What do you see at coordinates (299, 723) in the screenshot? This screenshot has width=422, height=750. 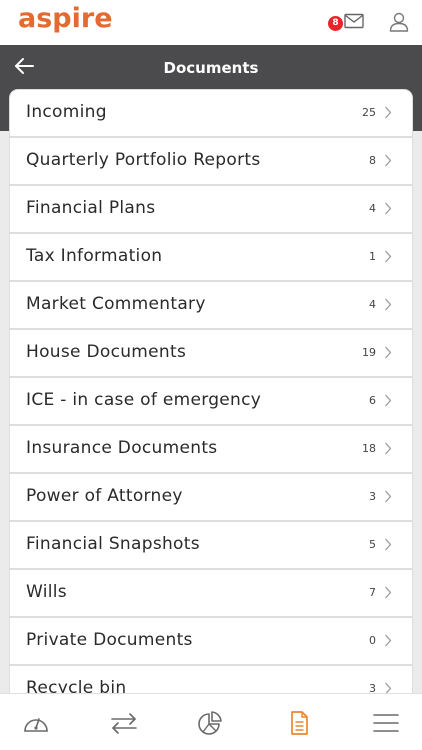 I see `documents-icon` at bounding box center [299, 723].